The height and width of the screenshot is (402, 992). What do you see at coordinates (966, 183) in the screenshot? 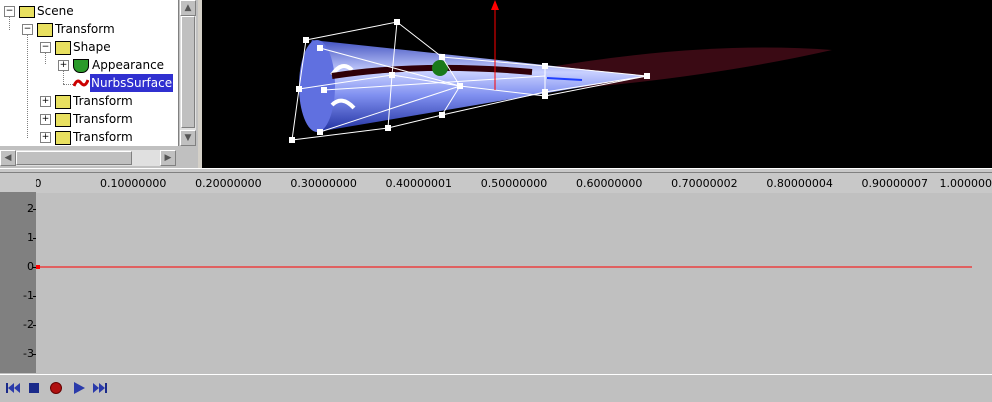
I see `time-tick-label: 1.000000` at bounding box center [966, 183].